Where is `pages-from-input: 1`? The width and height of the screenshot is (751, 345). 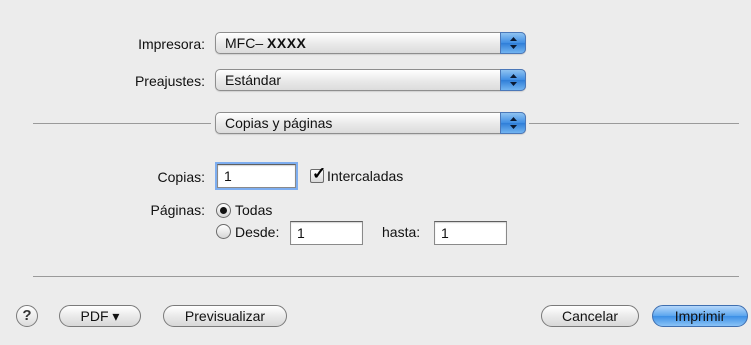 pages-from-input: 1 is located at coordinates (326, 233).